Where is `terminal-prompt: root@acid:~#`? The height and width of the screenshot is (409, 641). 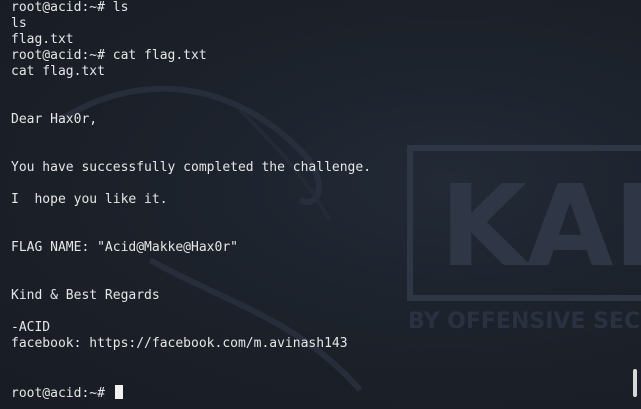
terminal-prompt: root@acid:~# is located at coordinates (62, 393).